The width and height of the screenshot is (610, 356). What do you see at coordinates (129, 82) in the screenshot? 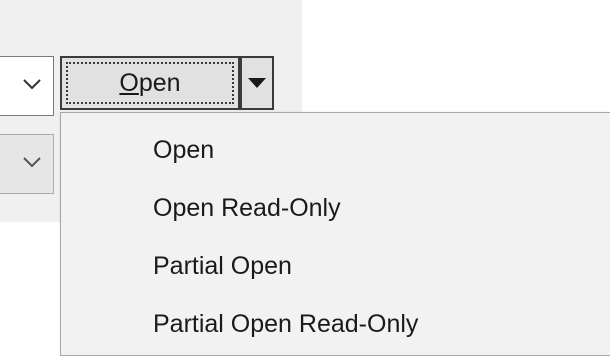
I see `open-button-mnemonic: O` at bounding box center [129, 82].